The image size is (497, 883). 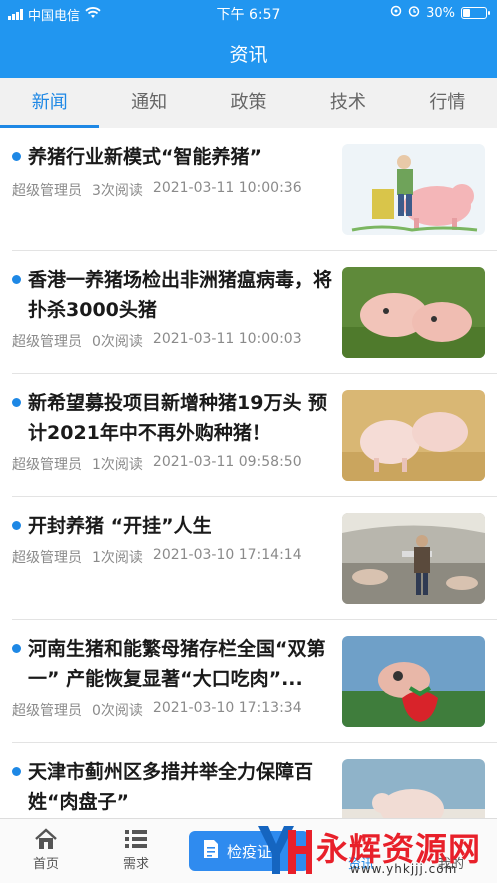 What do you see at coordinates (50, 103) in the screenshot?
I see `tab-news: 新闻` at bounding box center [50, 103].